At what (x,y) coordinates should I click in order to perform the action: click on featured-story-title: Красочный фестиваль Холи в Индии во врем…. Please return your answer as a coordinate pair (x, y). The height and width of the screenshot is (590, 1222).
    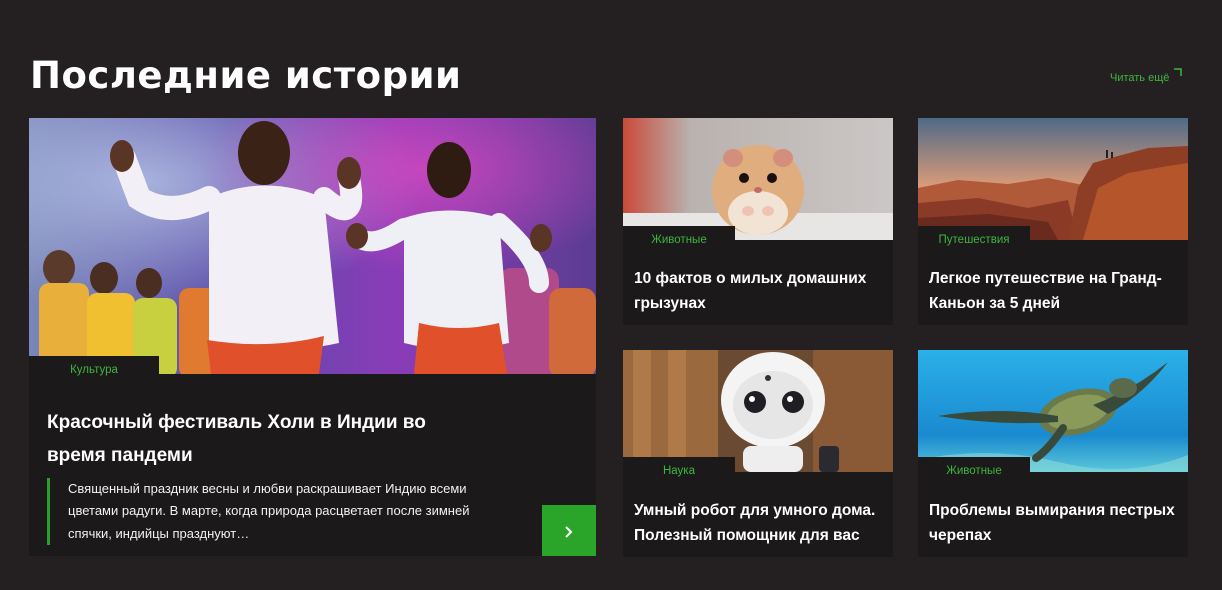
    Looking at the image, I should click on (237, 439).